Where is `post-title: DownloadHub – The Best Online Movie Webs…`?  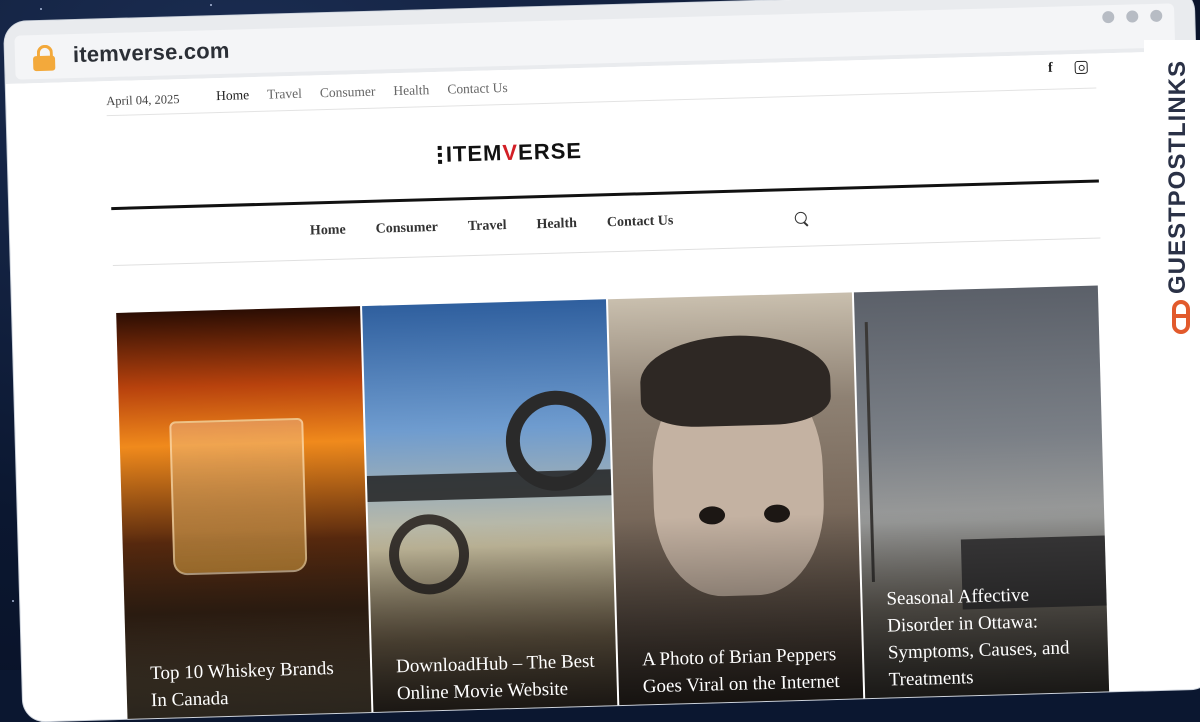
post-title: DownloadHub – The Best Online Movie Webs… is located at coordinates (498, 678).